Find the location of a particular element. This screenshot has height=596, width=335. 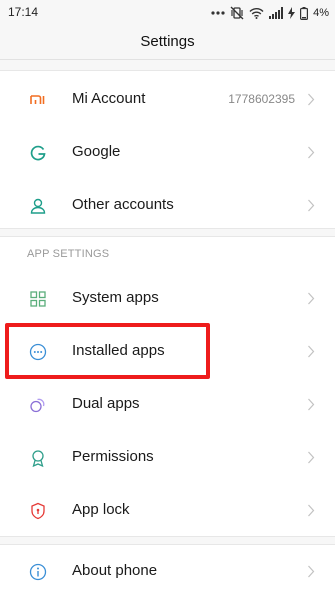

mi-logo-icon is located at coordinates (38, 100).